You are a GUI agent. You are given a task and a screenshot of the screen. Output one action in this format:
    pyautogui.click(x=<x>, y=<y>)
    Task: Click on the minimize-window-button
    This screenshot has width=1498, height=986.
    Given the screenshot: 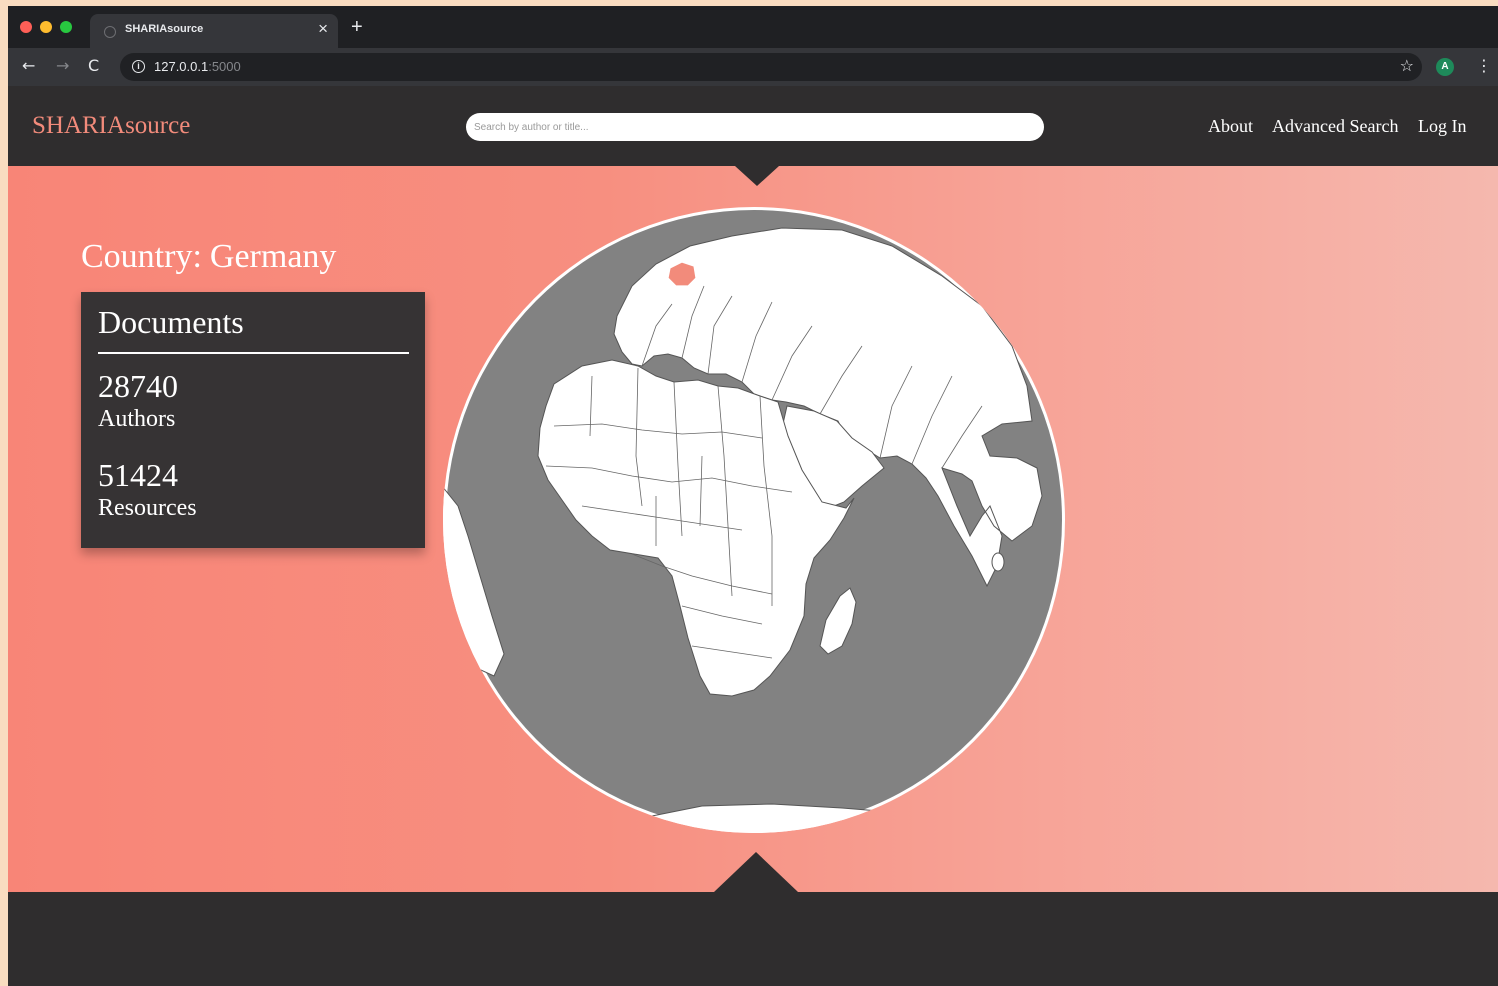 What is the action you would take?
    pyautogui.click(x=46, y=27)
    